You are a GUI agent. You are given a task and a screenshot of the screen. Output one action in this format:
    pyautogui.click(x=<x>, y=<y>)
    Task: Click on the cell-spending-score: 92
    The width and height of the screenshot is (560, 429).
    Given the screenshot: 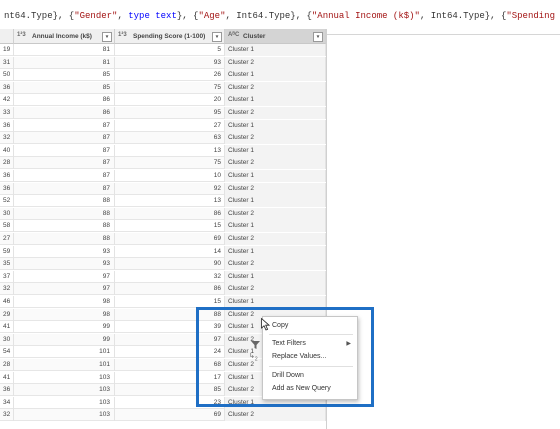 What is the action you would take?
    pyautogui.click(x=170, y=188)
    